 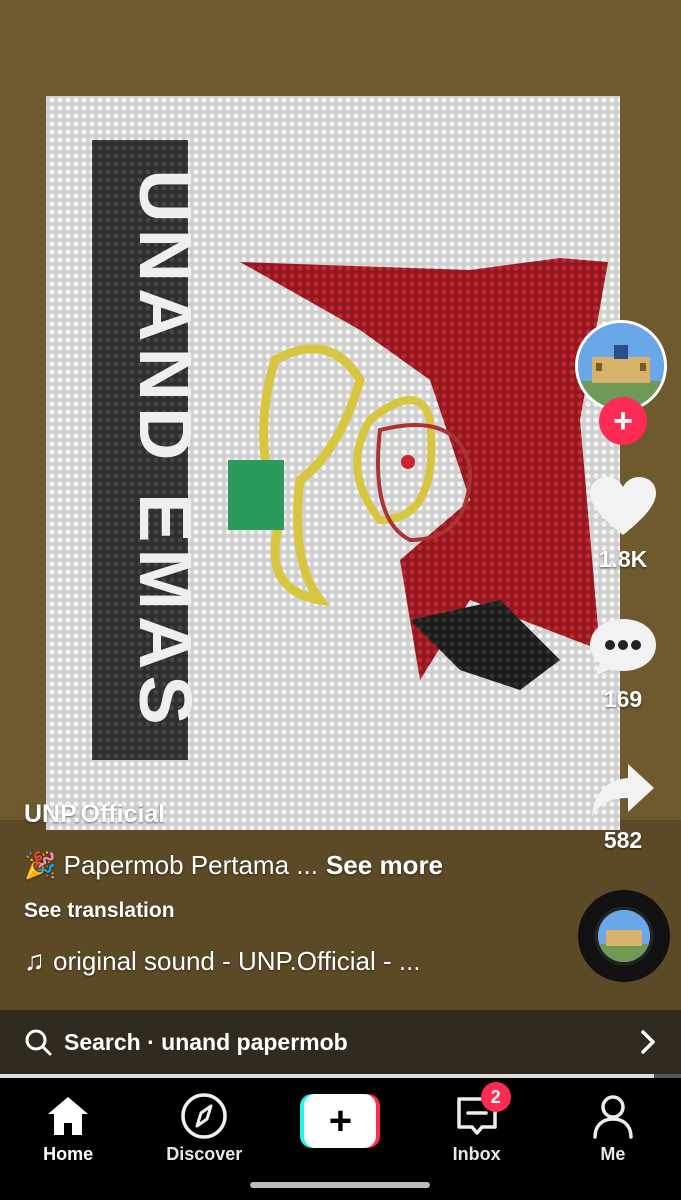 I want to click on nav-home: Home, so click(x=68, y=1145).